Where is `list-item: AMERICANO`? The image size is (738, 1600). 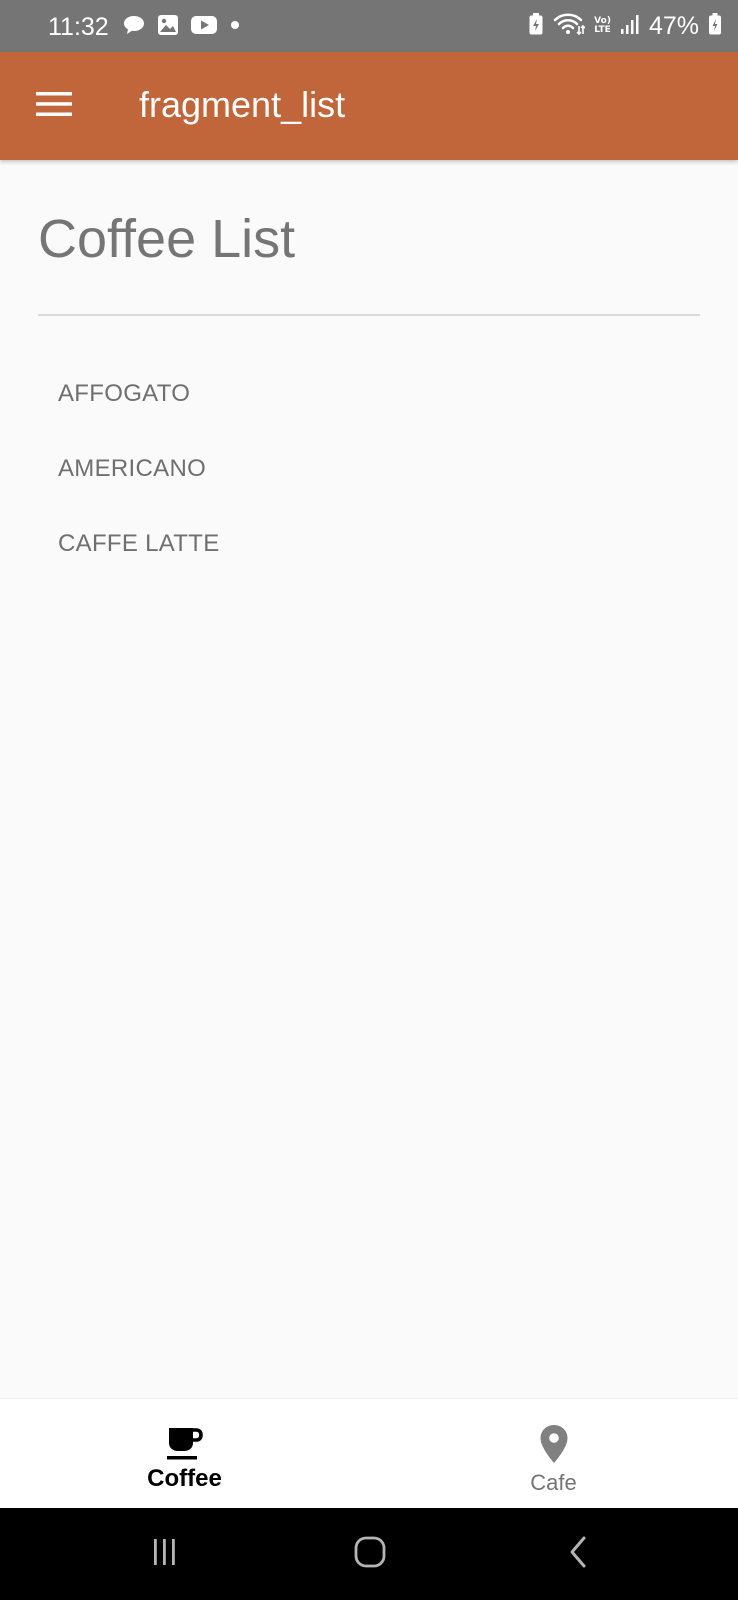
list-item: AMERICANO is located at coordinates (369, 472).